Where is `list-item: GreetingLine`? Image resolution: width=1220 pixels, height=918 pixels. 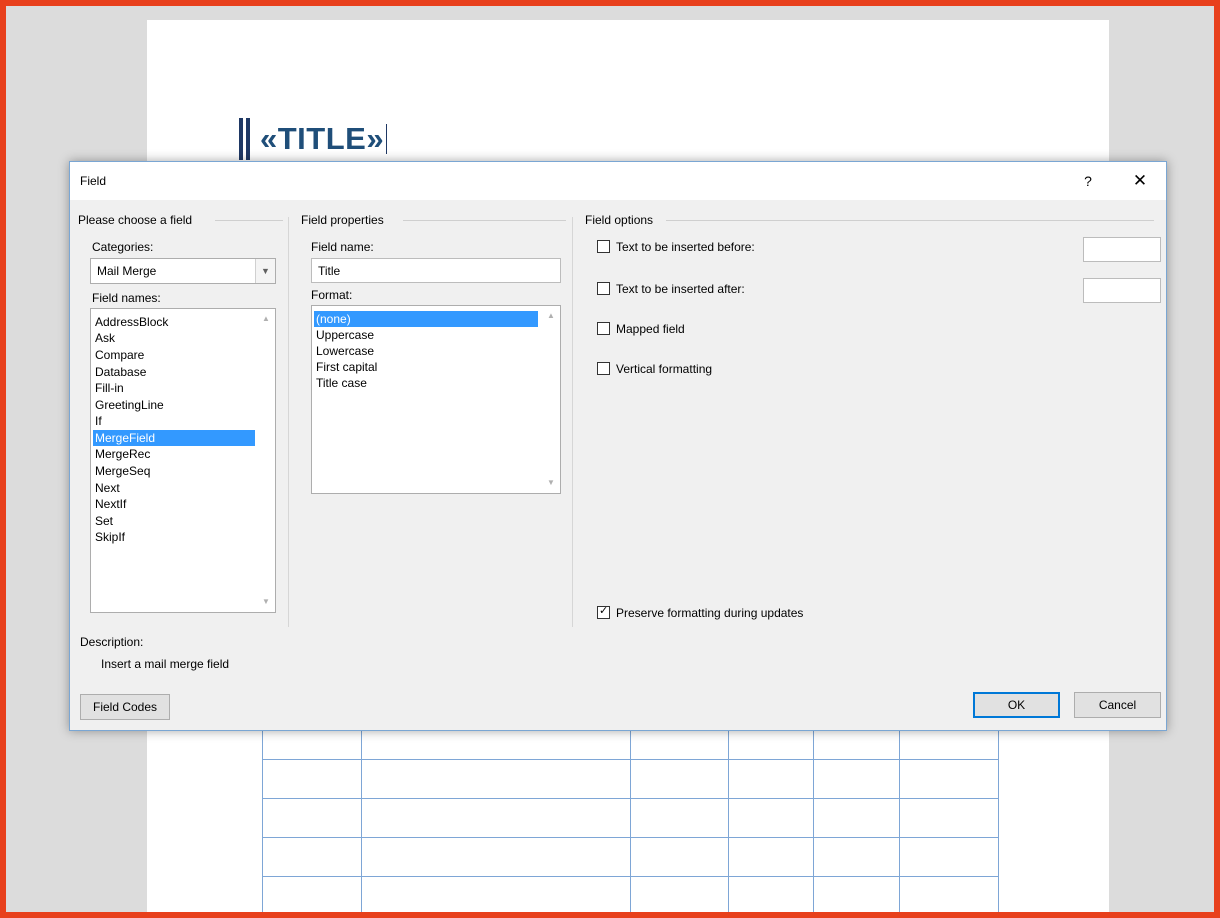
list-item: GreetingLine is located at coordinates (128, 405).